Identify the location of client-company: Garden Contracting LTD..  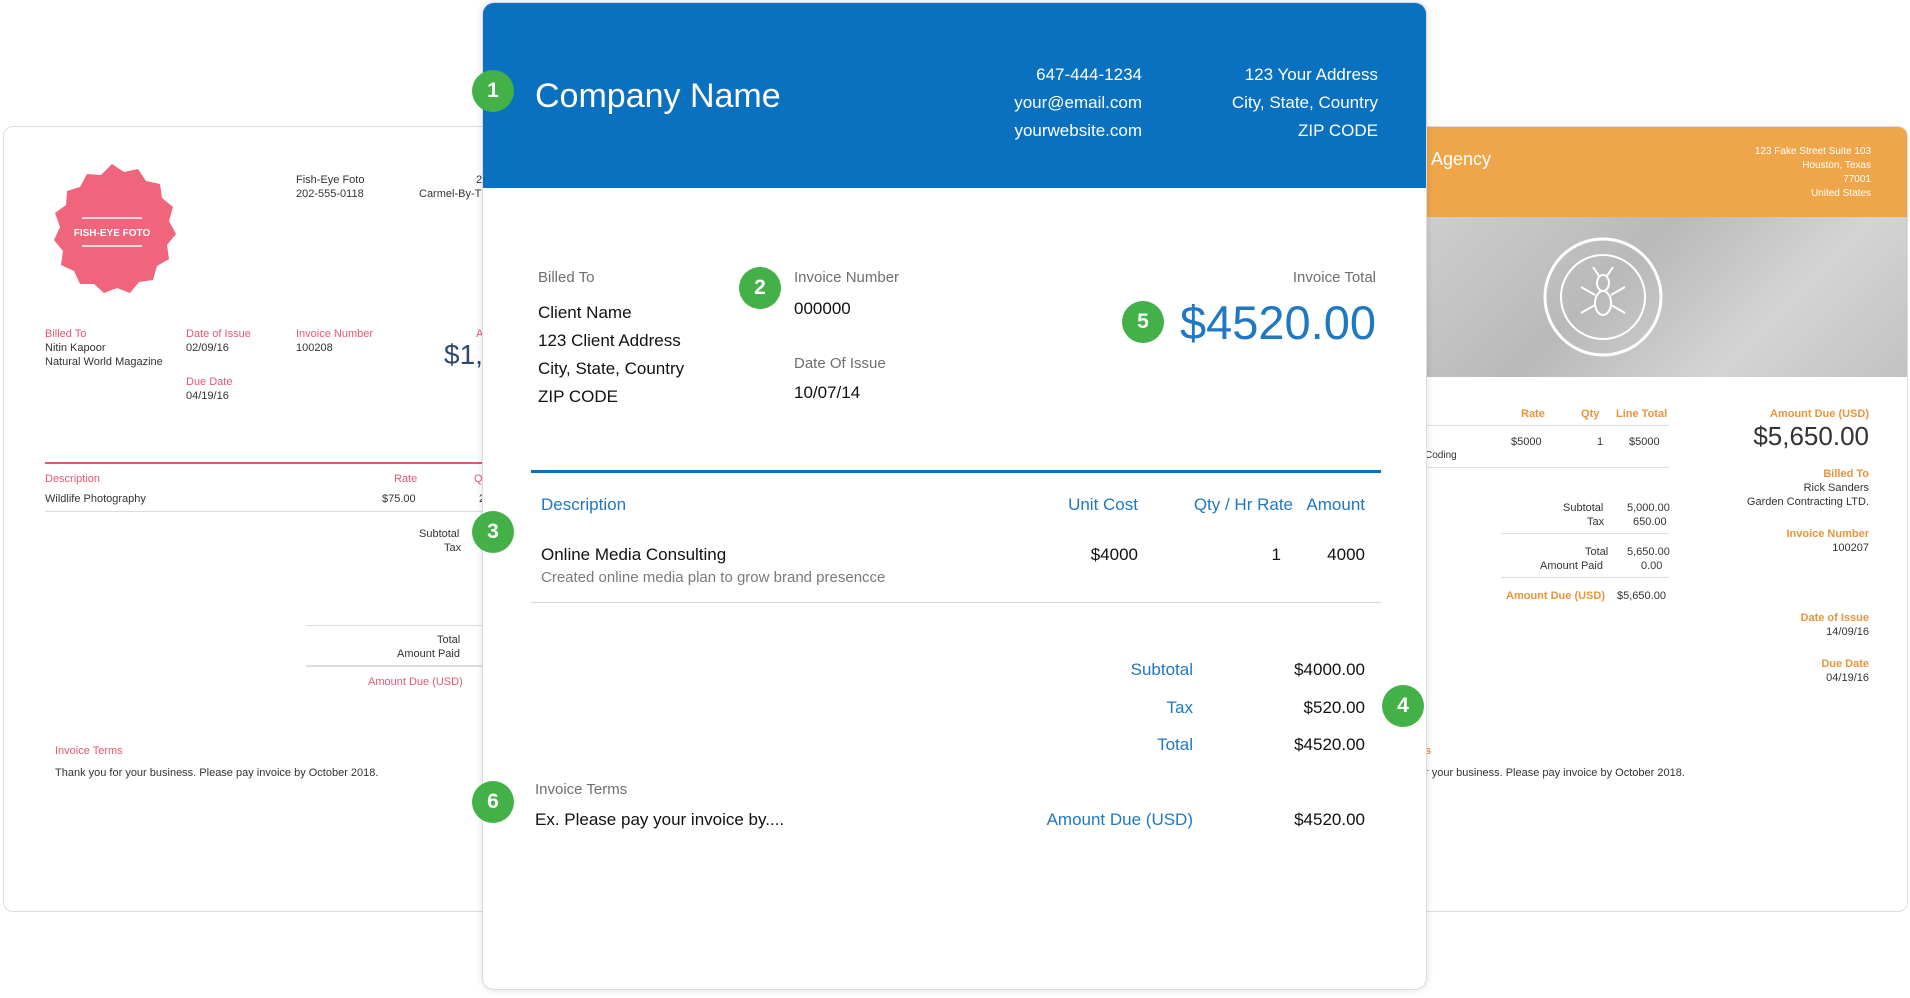
(1807, 502).